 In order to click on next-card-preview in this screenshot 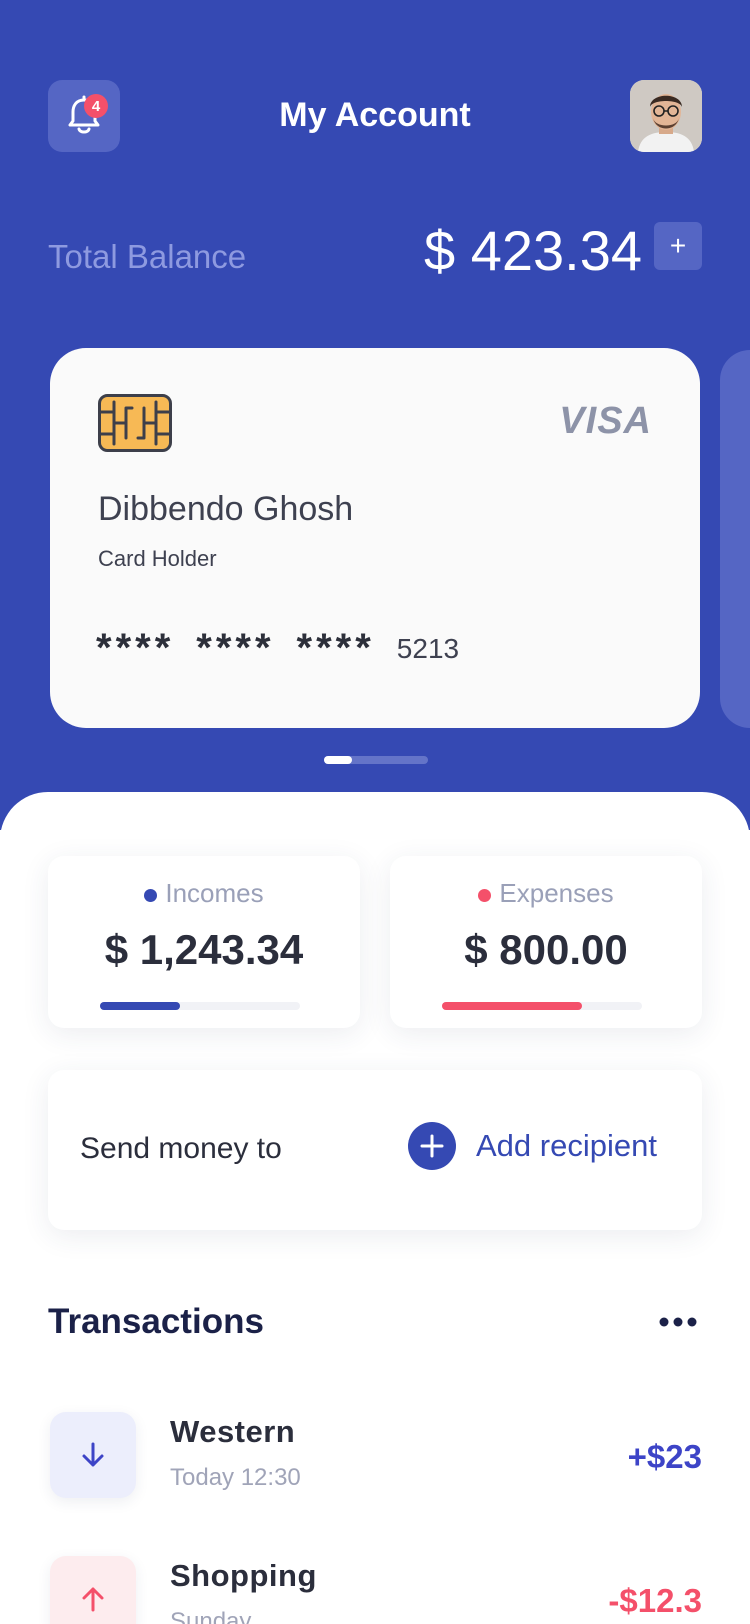, I will do `click(735, 539)`.